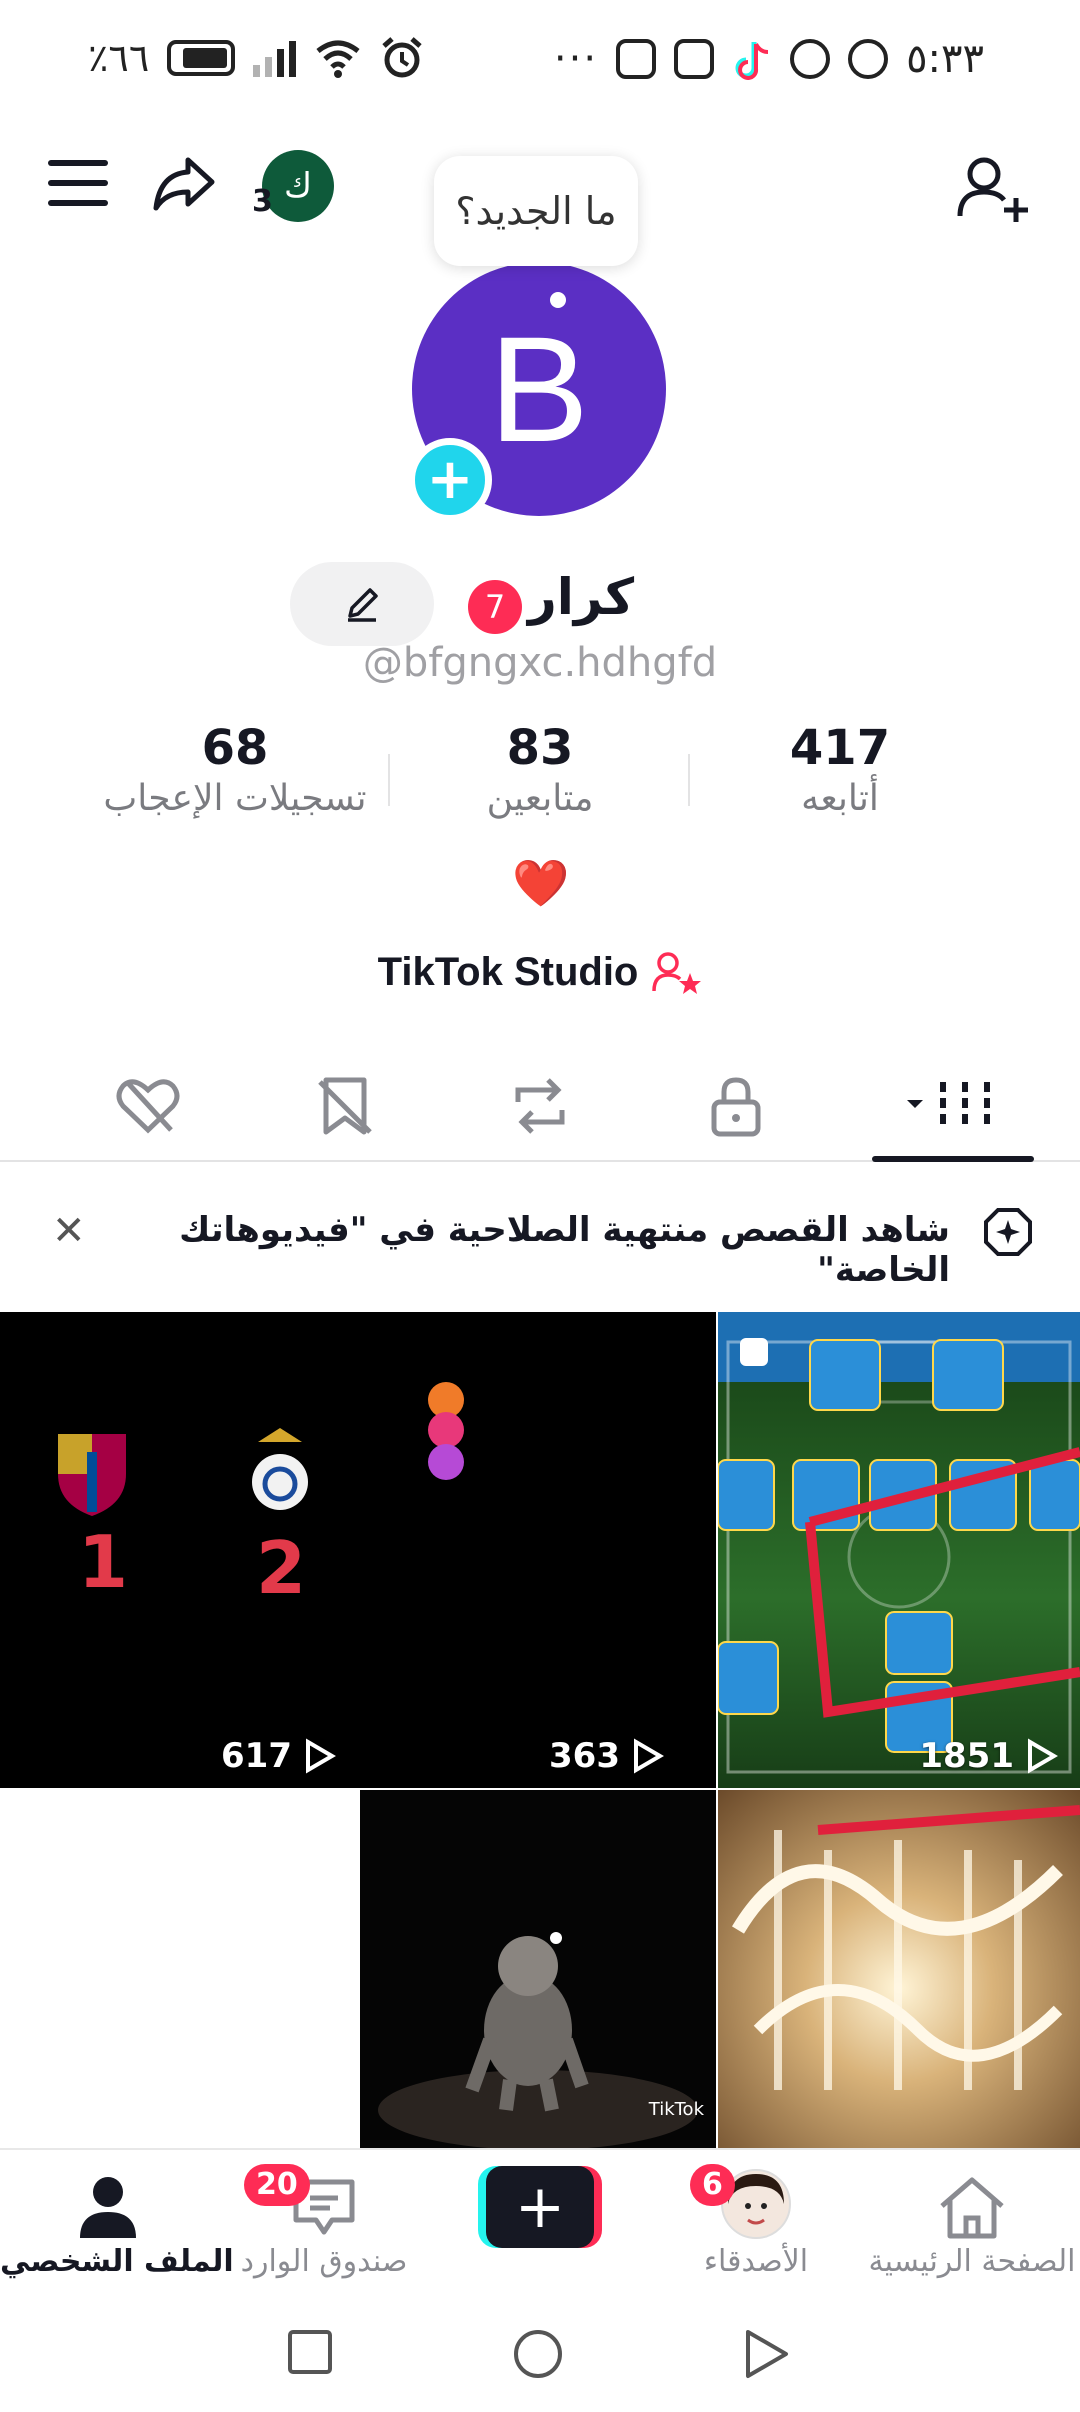 Image resolution: width=1080 pixels, height=2412 pixels. Describe the element at coordinates (584, 1756) in the screenshot. I see `view-count-text: 363` at that location.